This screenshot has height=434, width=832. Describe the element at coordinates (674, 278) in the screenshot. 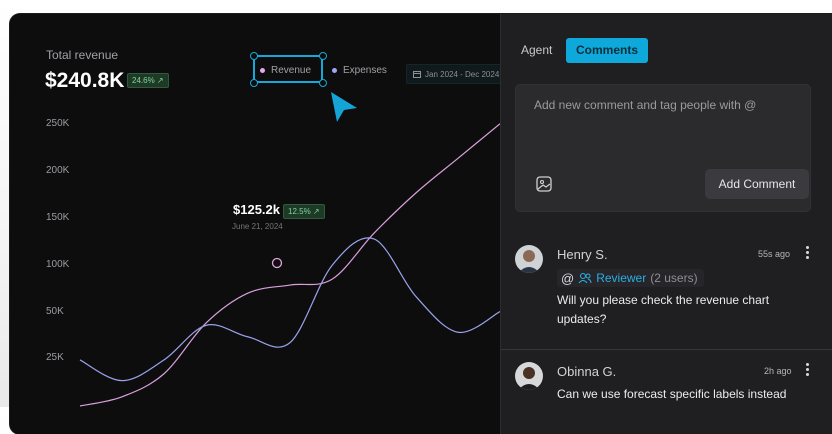

I see `mention-count: (2 users)` at that location.